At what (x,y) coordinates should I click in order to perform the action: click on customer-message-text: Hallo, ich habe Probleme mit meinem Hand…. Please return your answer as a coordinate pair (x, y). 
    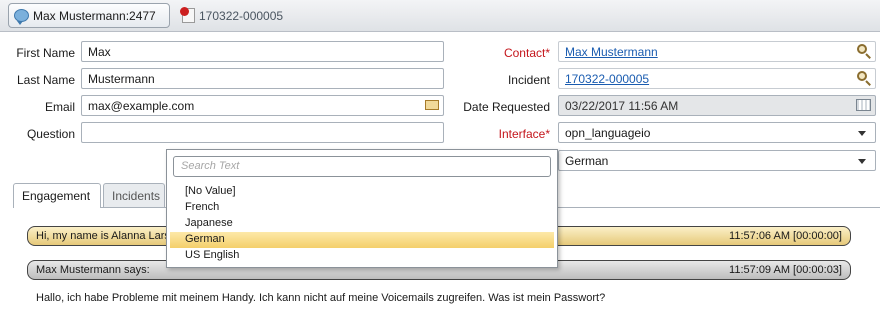
    Looking at the image, I should click on (321, 298).